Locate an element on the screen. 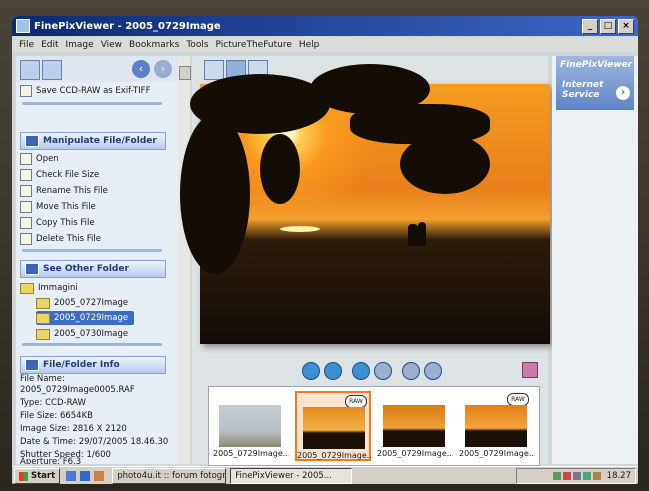 The width and height of the screenshot is (649, 491). internet-service-banner: FinePixViewer Internet Service › is located at coordinates (595, 83).